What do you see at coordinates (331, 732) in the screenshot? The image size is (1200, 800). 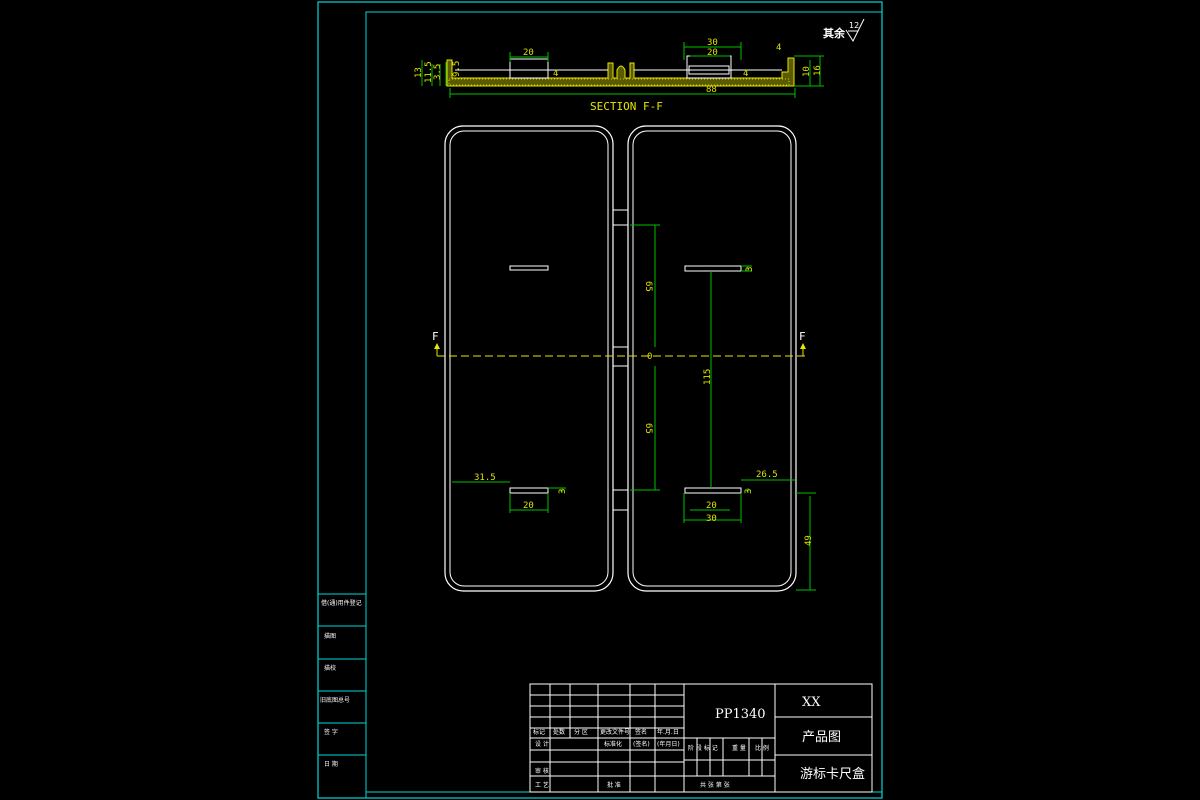 I see `strip-label-4: 签 字` at bounding box center [331, 732].